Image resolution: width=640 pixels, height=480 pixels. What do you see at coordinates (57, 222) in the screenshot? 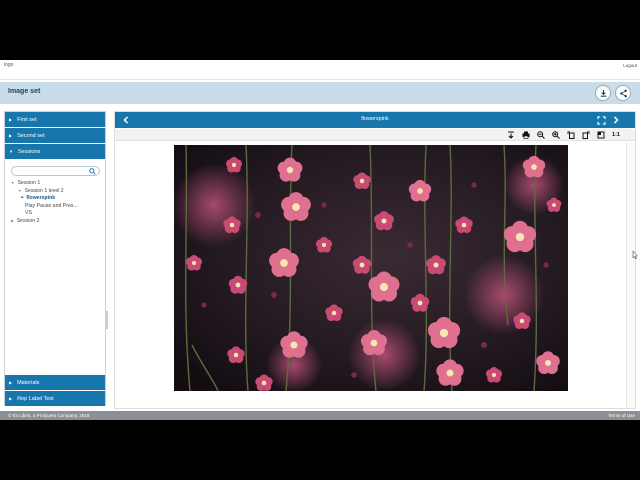
I see `tree-item-session-2: ▶ Session 2` at bounding box center [57, 222].